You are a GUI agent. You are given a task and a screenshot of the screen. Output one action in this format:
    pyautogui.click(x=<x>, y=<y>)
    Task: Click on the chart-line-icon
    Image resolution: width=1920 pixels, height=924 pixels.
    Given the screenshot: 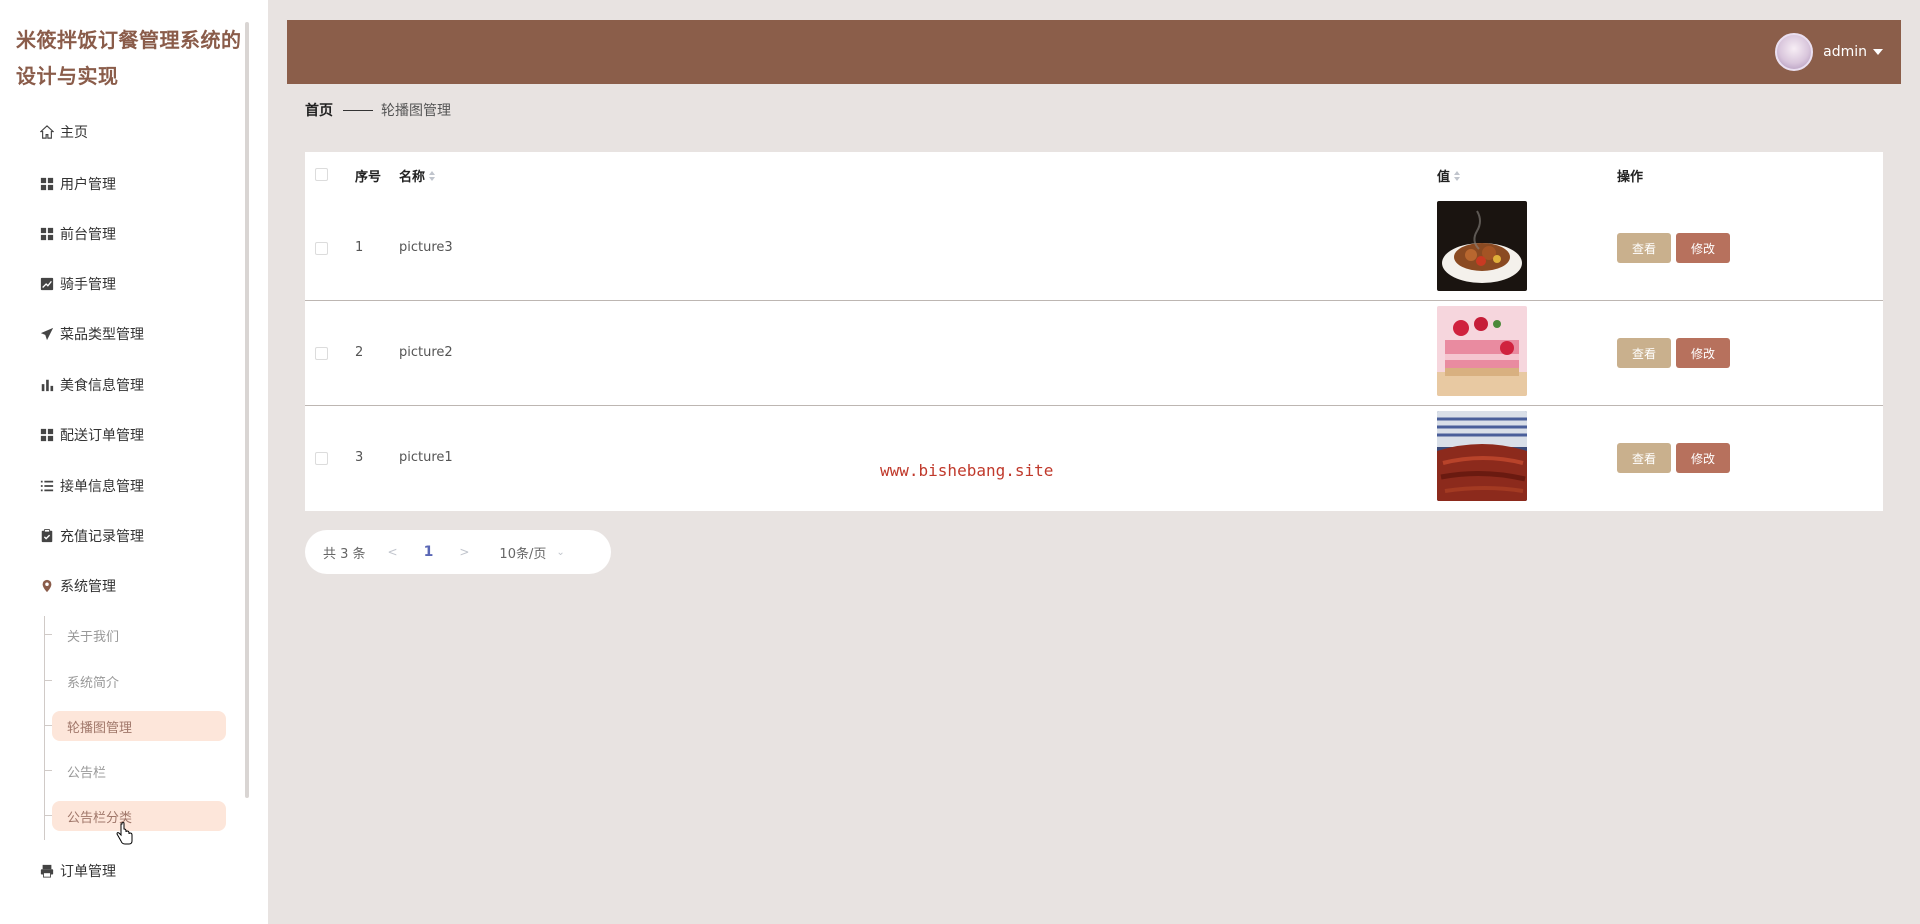 What is the action you would take?
    pyautogui.click(x=47, y=284)
    